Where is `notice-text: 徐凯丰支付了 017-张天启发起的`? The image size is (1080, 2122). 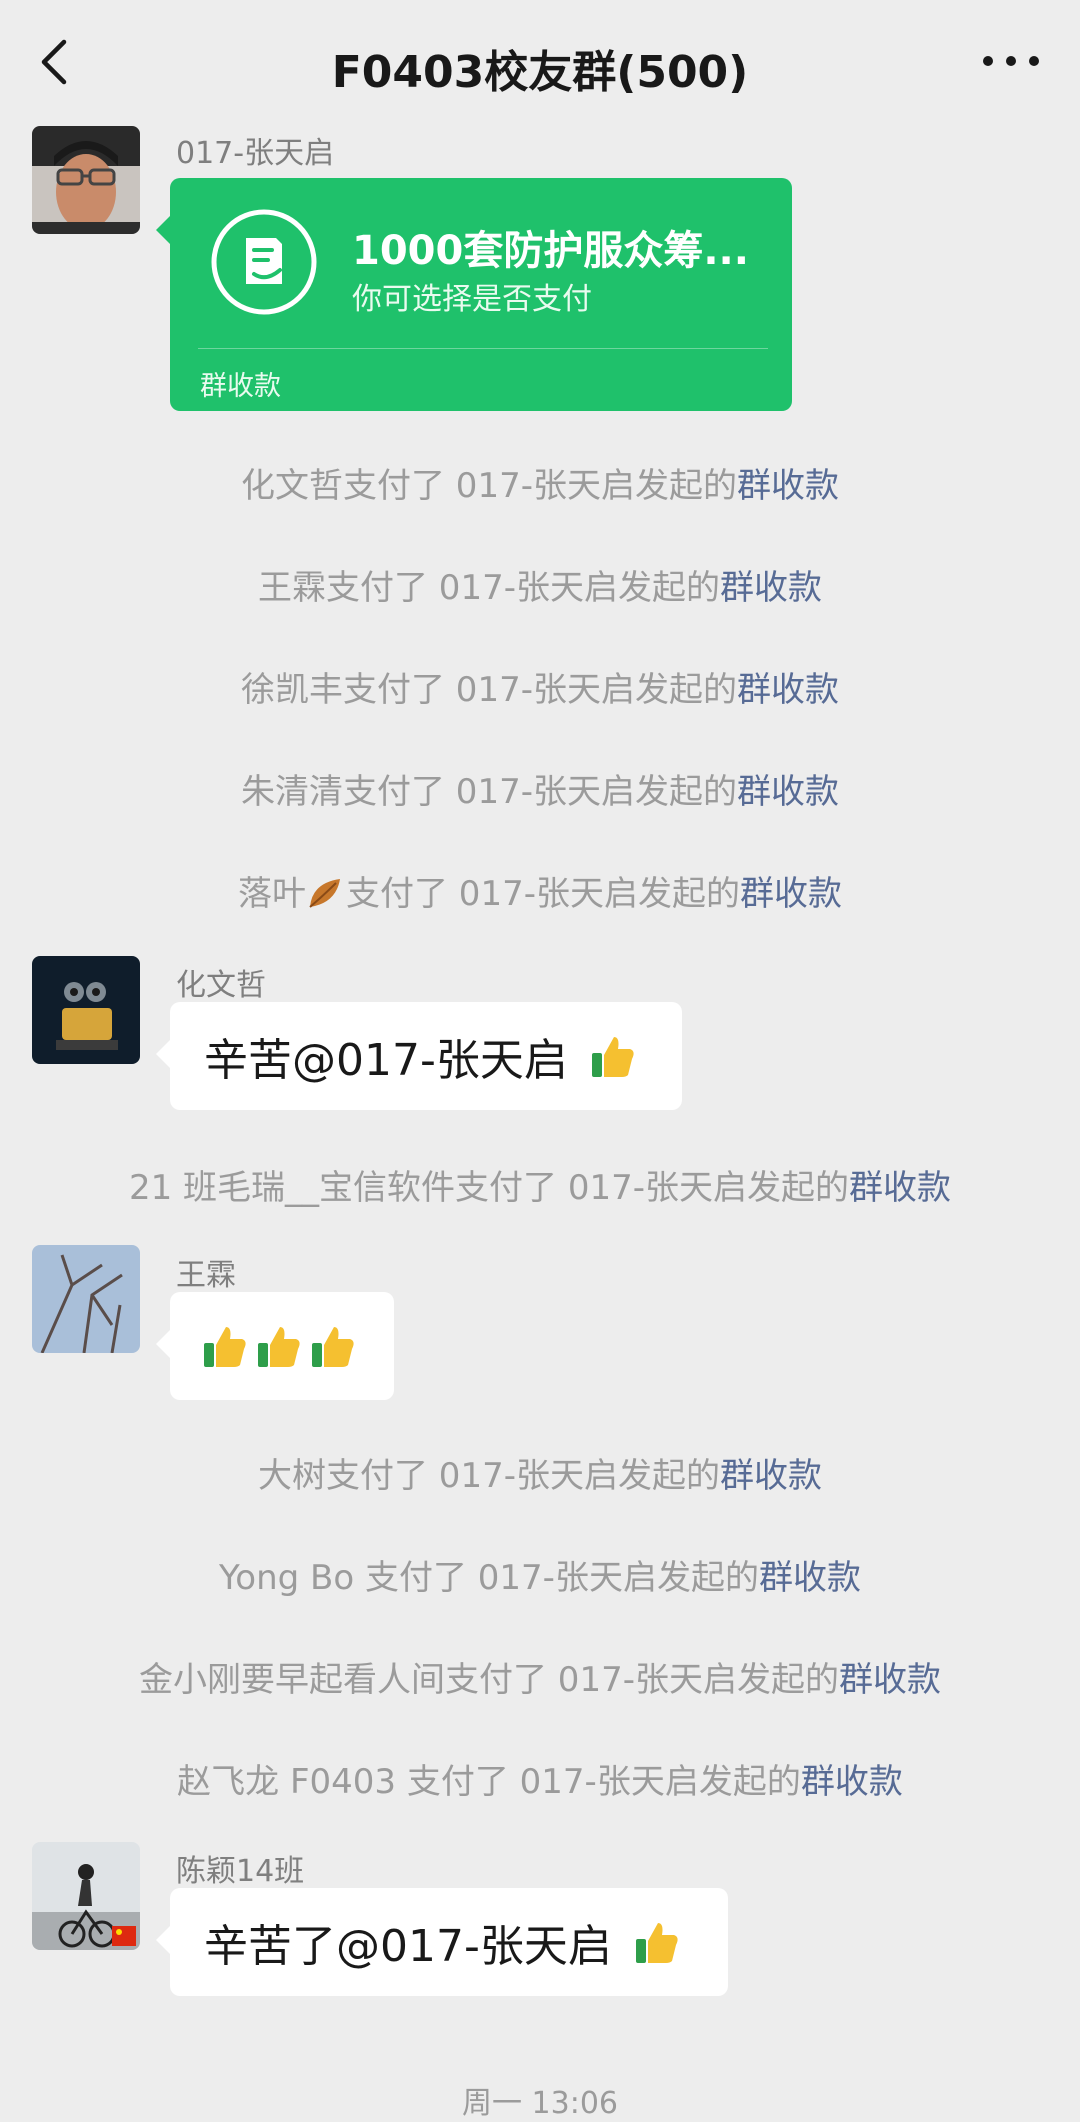 notice-text: 徐凯丰支付了 017-张天启发起的 is located at coordinates (489, 690).